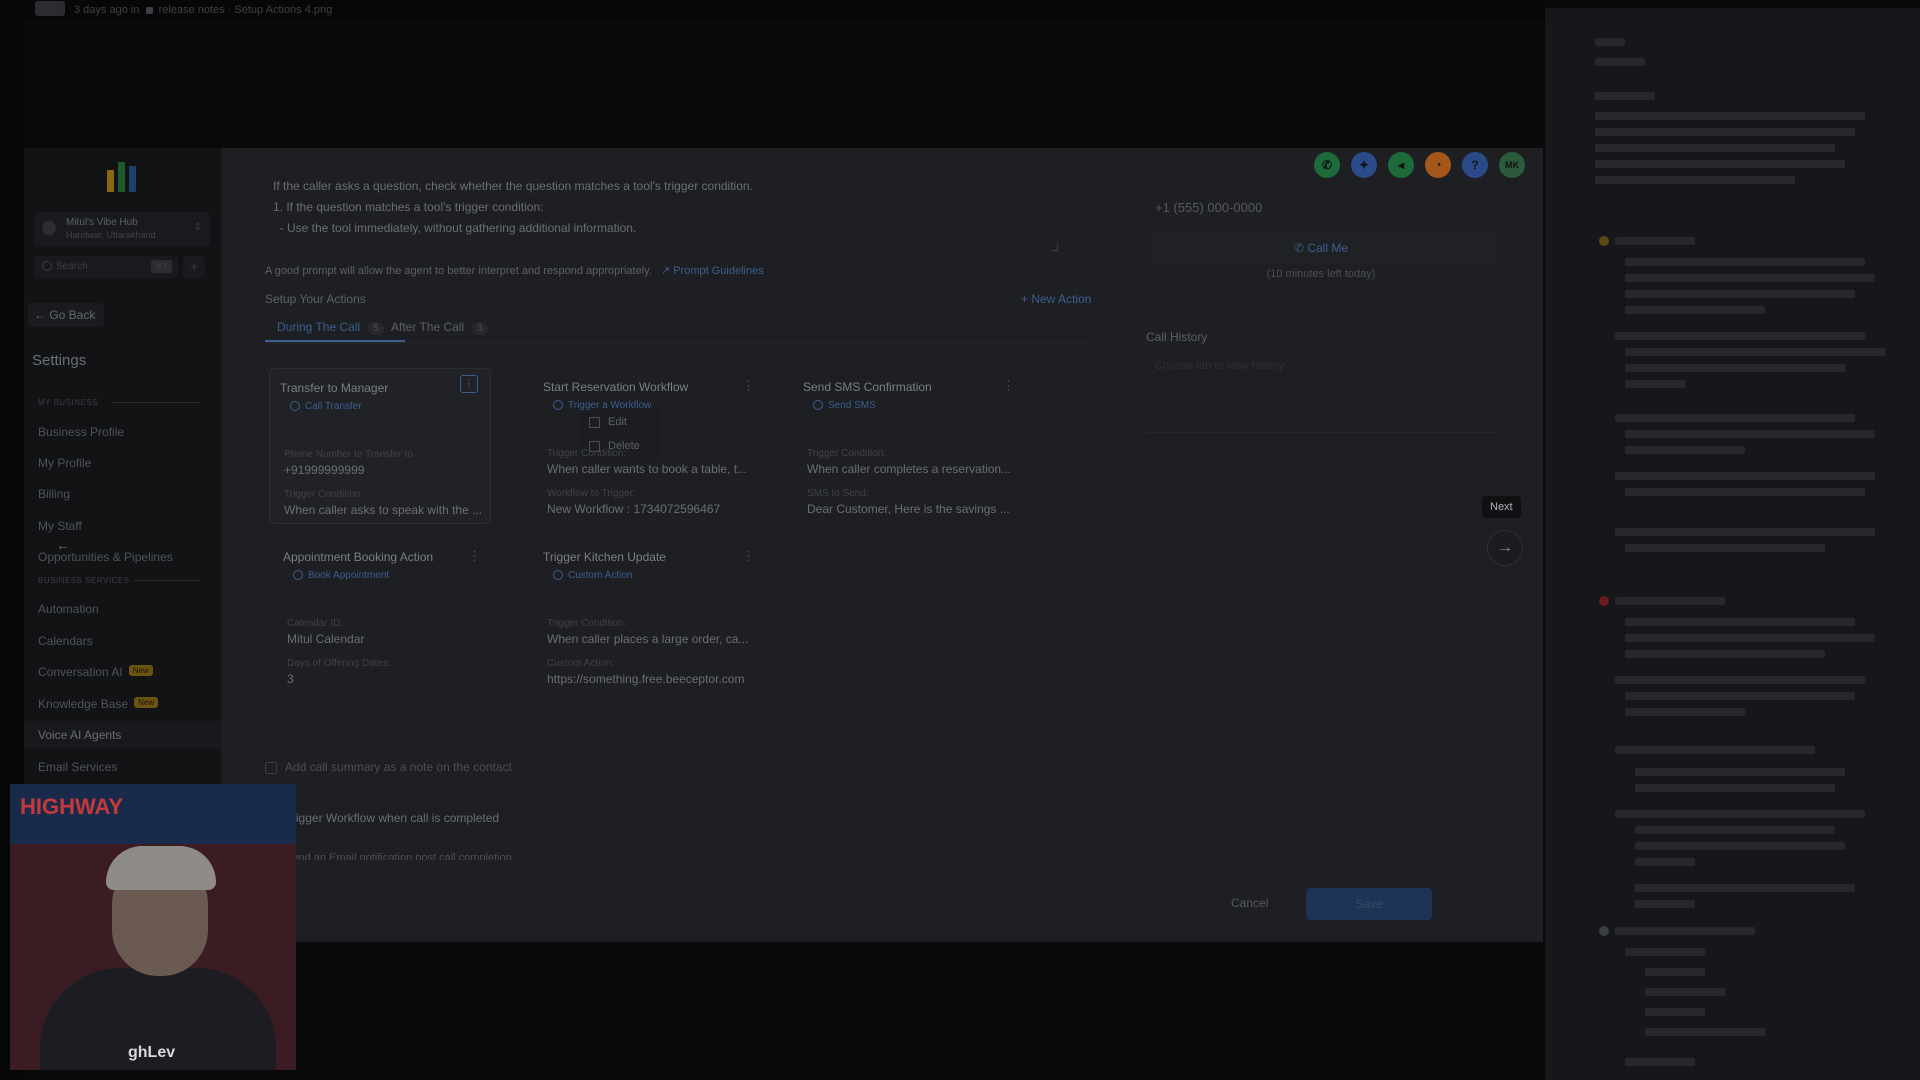  Describe the element at coordinates (1177, 337) in the screenshot. I see `call-history-title: Call History` at that location.